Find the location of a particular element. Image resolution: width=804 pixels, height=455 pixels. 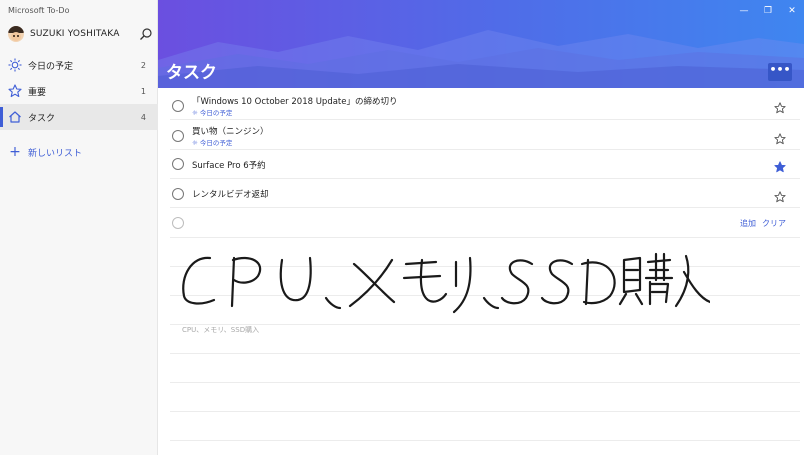

sidebar-item-label: 今日の予定 is located at coordinates (51, 66).